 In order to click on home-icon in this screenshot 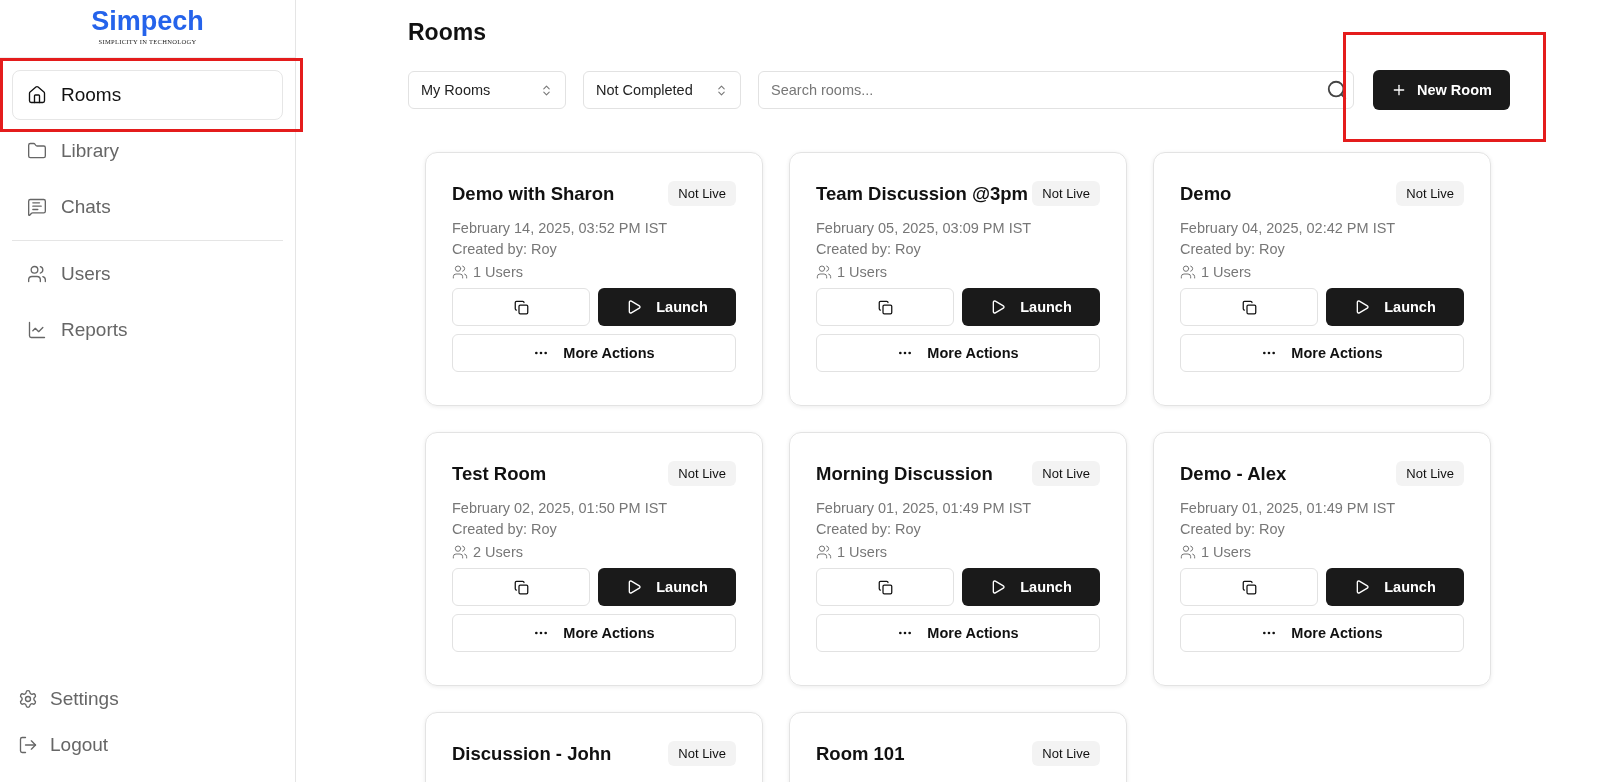, I will do `click(37, 95)`.